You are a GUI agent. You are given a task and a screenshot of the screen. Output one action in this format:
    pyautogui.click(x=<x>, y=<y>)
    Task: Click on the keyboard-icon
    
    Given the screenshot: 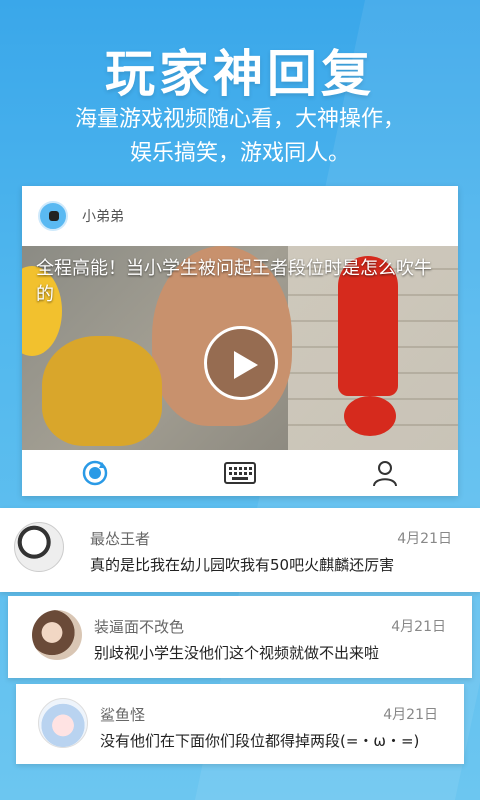 What is the action you would take?
    pyautogui.click(x=240, y=473)
    